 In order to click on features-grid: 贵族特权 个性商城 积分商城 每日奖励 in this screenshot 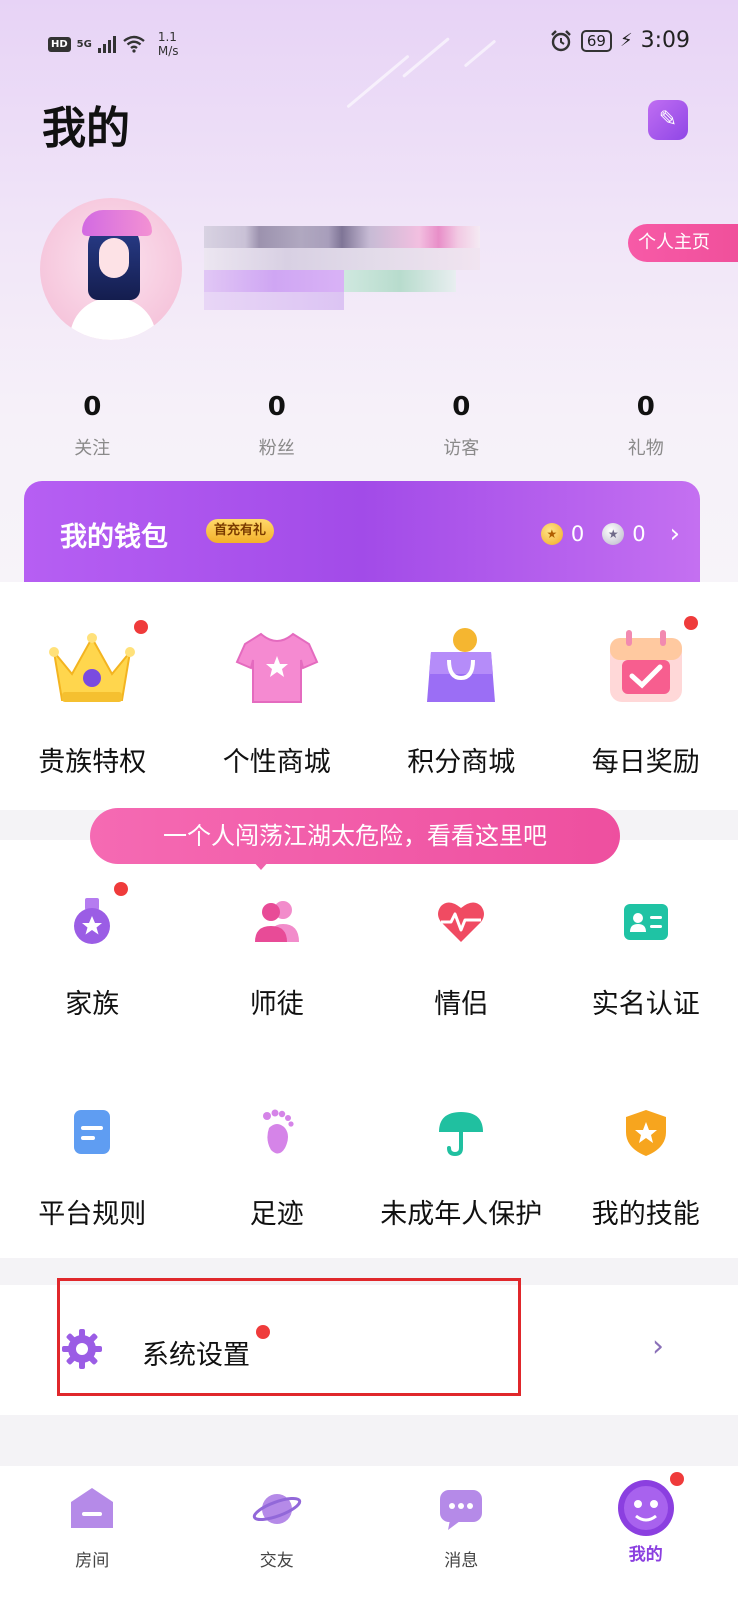, I will do `click(369, 697)`.